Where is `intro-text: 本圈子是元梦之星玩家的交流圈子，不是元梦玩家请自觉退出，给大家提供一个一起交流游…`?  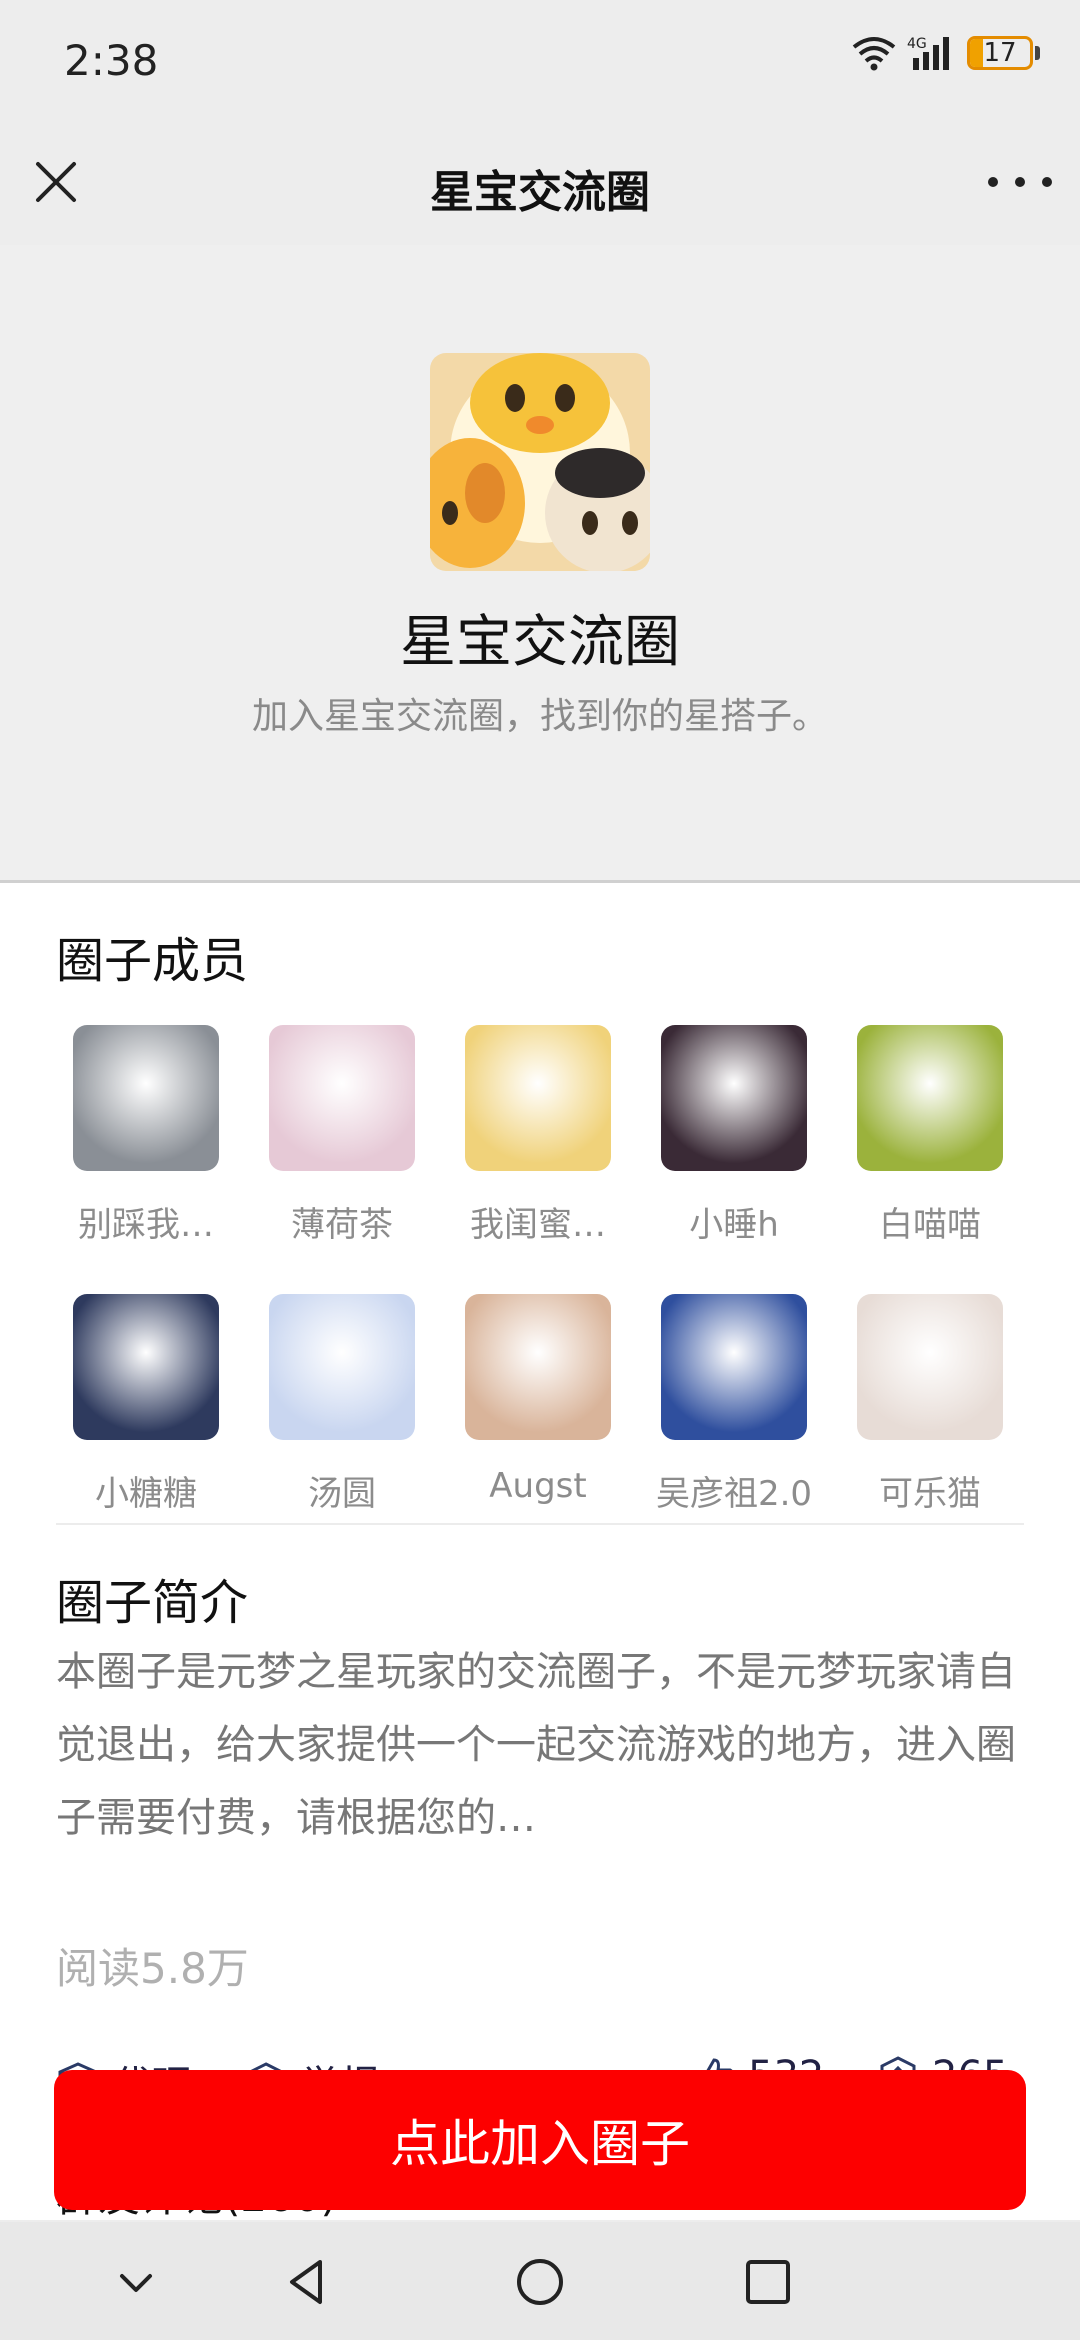 intro-text: 本圈子是元梦之星玩家的交流圈子，不是元梦玩家请自觉退出，给大家提供一个一起交流游… is located at coordinates (536, 1745).